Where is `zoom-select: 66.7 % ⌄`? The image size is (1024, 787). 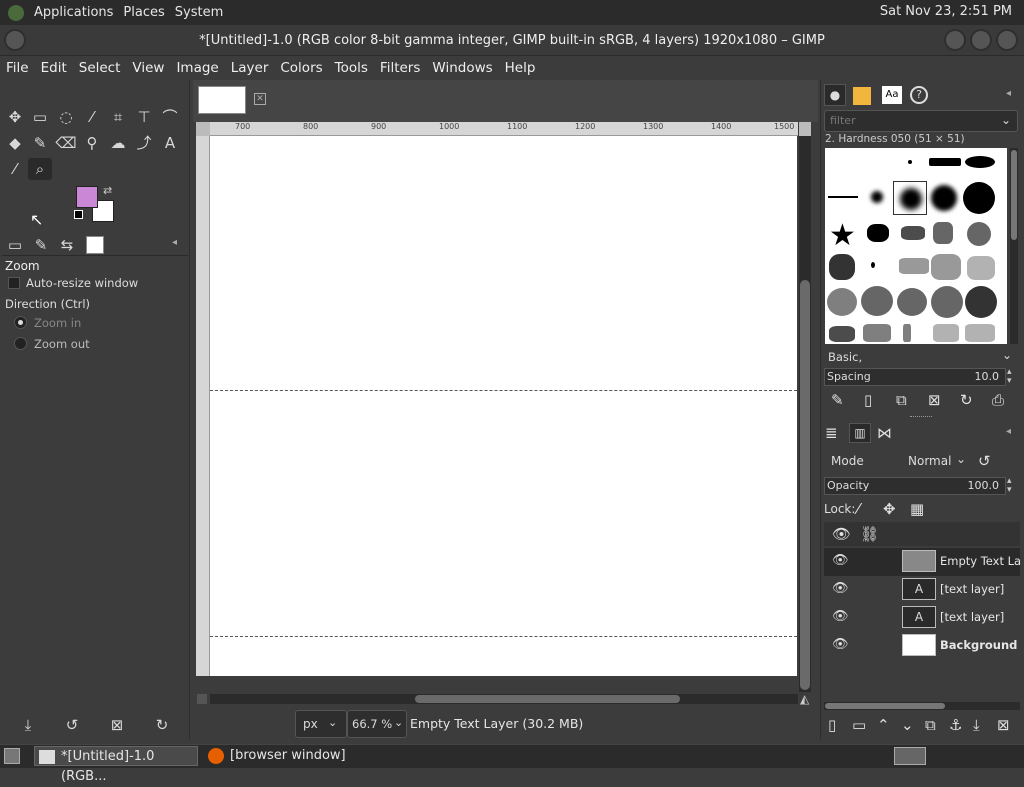
zoom-select: 66.7 % ⌄ is located at coordinates (377, 724).